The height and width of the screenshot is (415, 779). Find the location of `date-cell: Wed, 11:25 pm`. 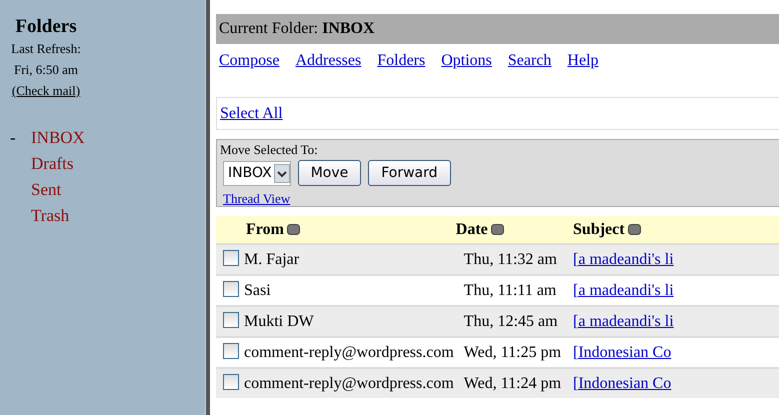

date-cell: Wed, 11:25 pm is located at coordinates (513, 352).